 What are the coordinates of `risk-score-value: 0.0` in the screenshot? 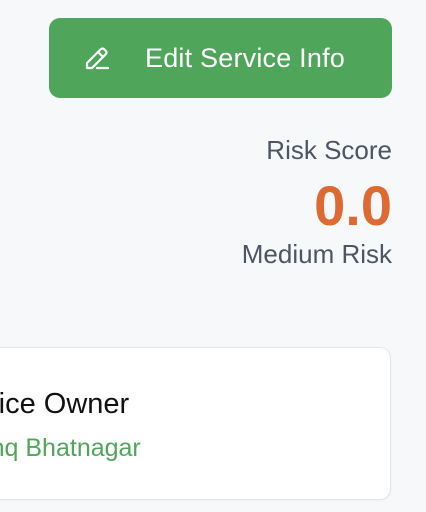 It's located at (353, 205).